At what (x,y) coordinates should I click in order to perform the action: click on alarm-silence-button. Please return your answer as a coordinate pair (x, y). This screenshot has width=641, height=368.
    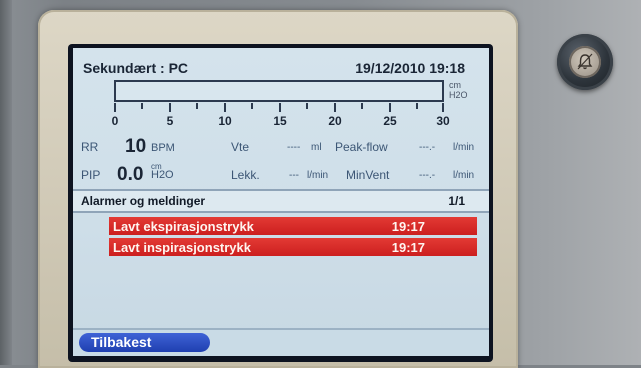
    Looking at the image, I should click on (585, 62).